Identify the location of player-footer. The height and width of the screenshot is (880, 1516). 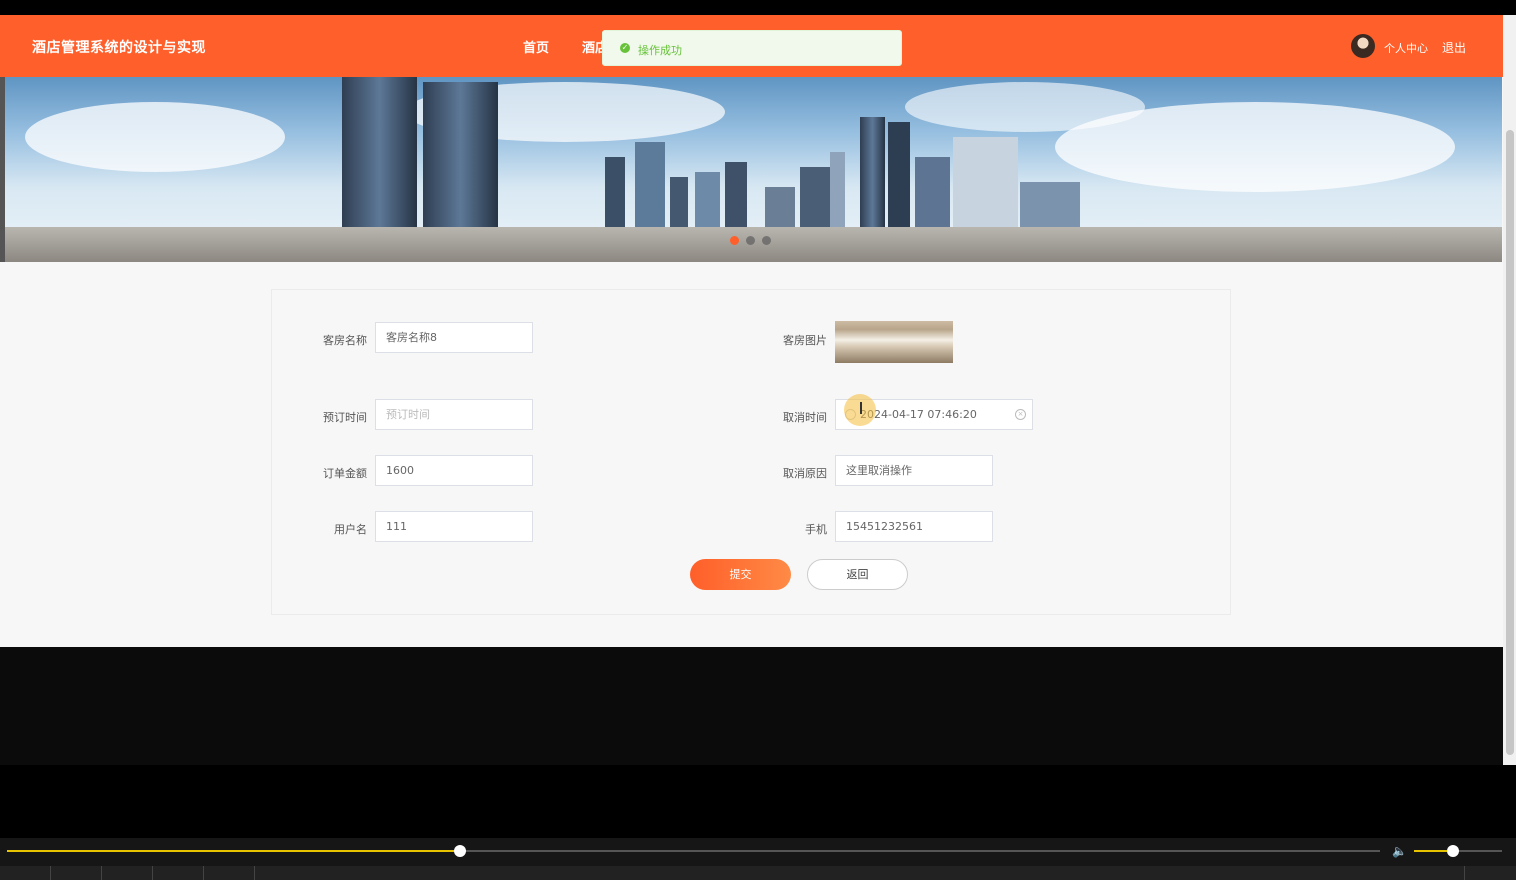
(758, 873).